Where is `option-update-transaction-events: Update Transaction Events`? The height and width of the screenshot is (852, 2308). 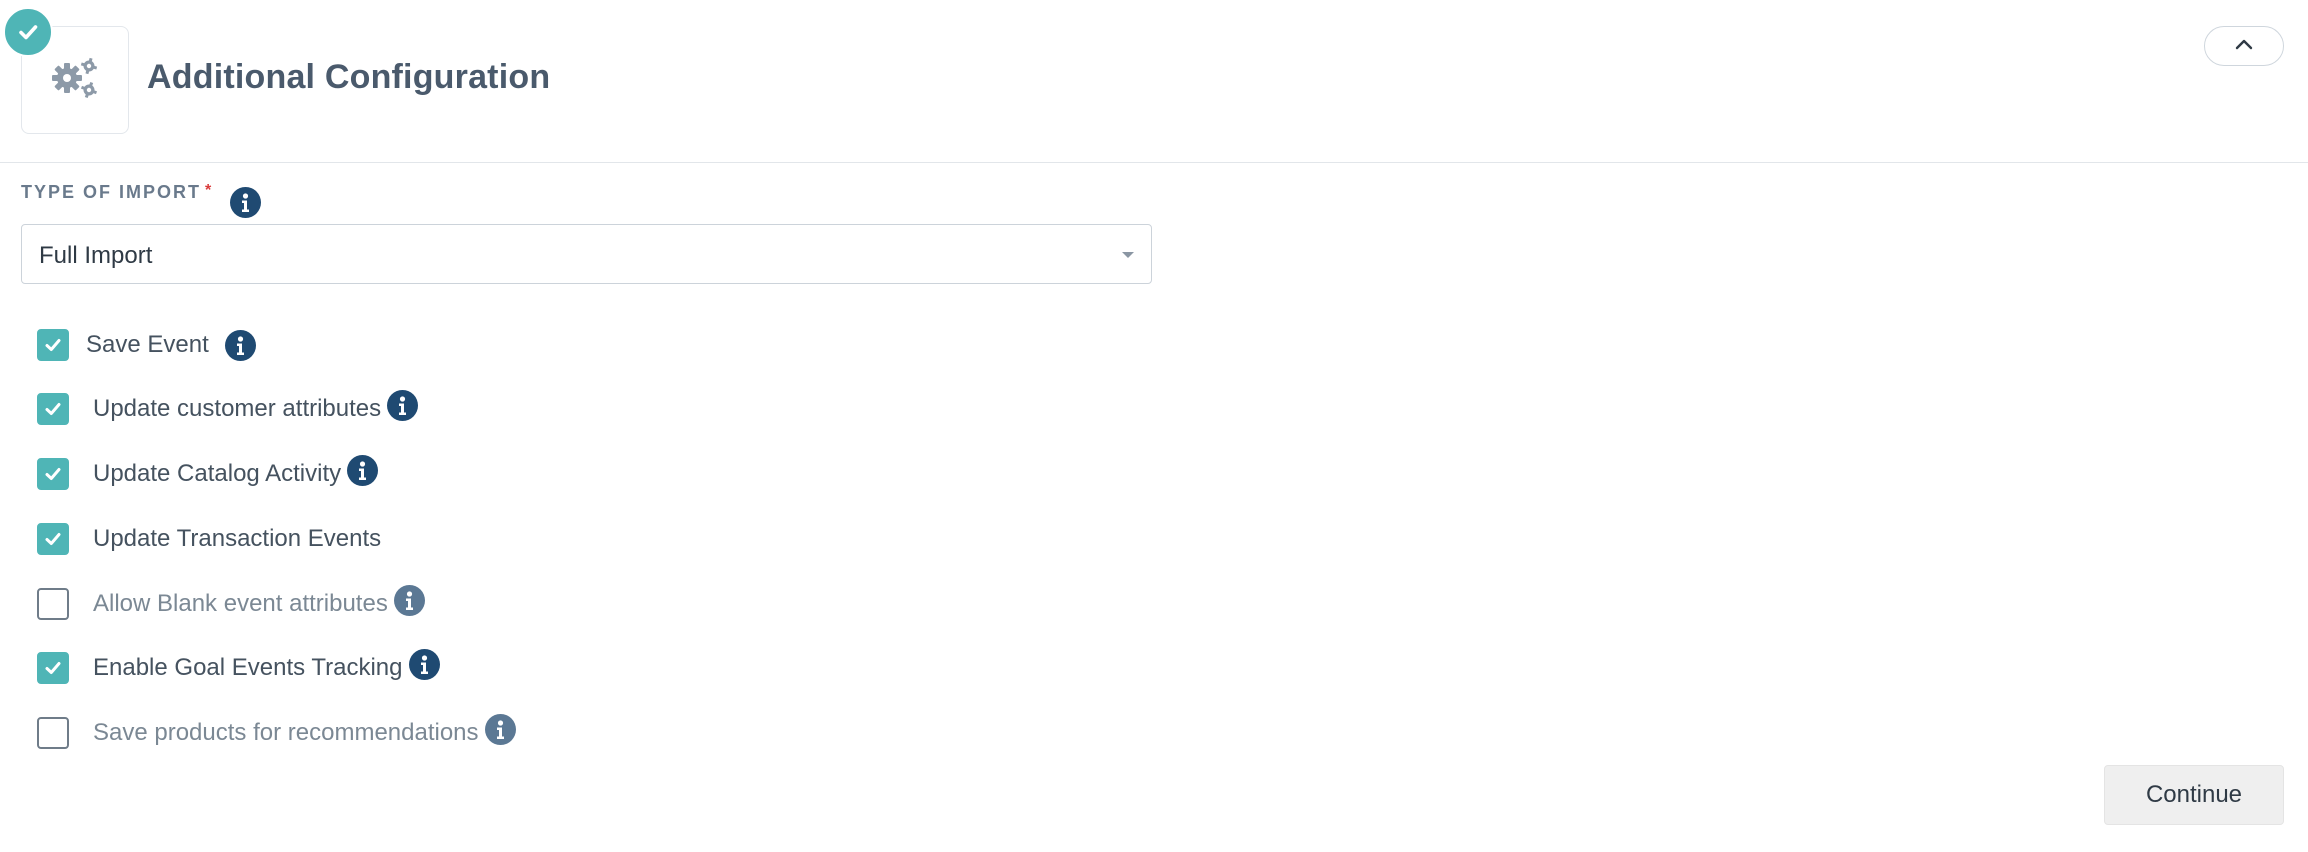
option-update-transaction-events: Update Transaction Events is located at coordinates (209, 539).